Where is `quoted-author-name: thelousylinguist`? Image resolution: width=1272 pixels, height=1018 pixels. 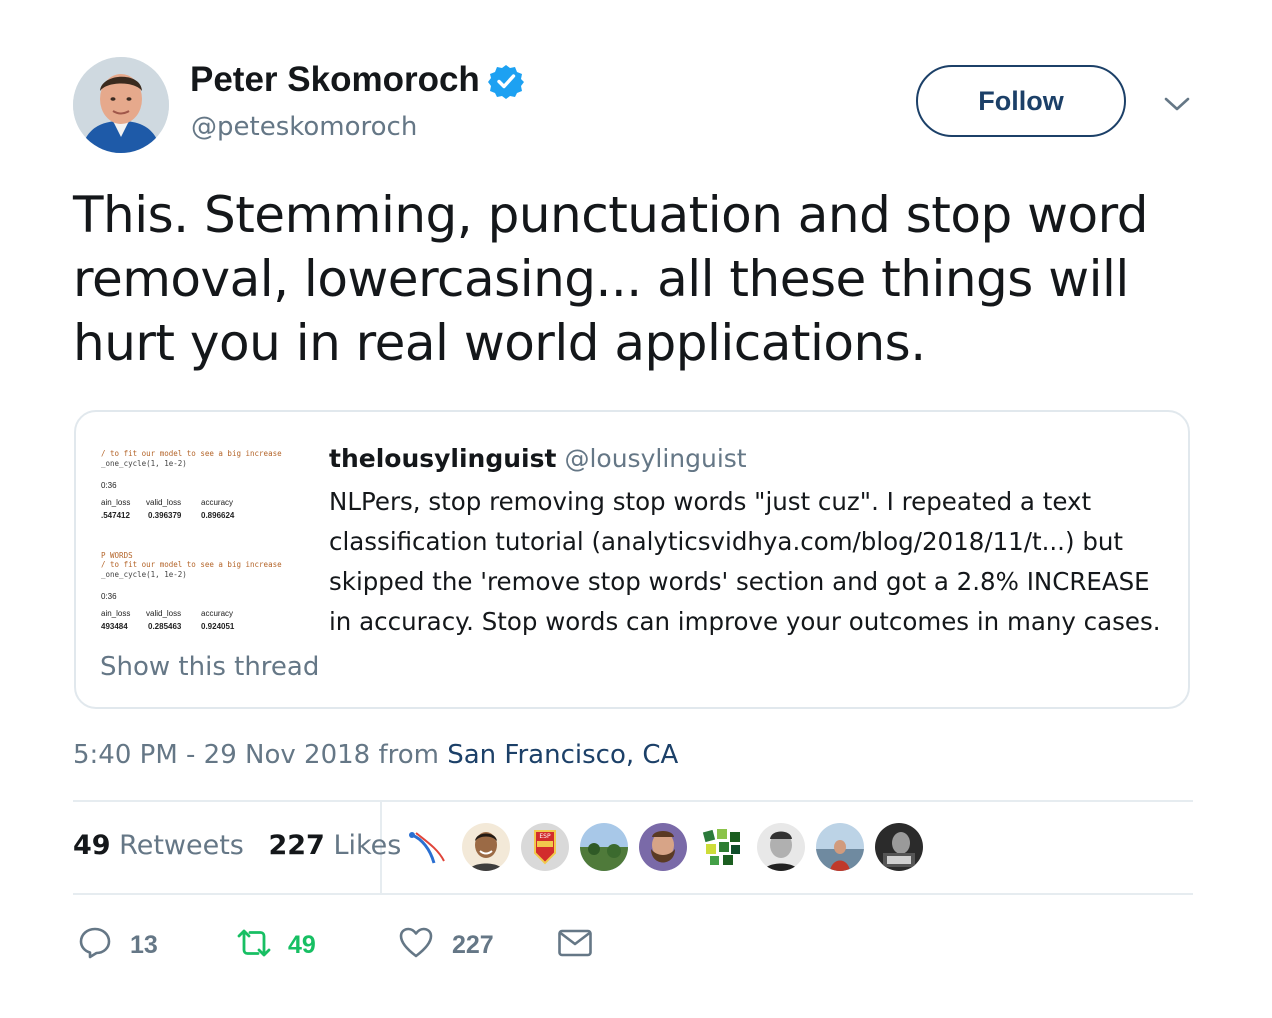 quoted-author-name: thelousylinguist is located at coordinates (442, 458).